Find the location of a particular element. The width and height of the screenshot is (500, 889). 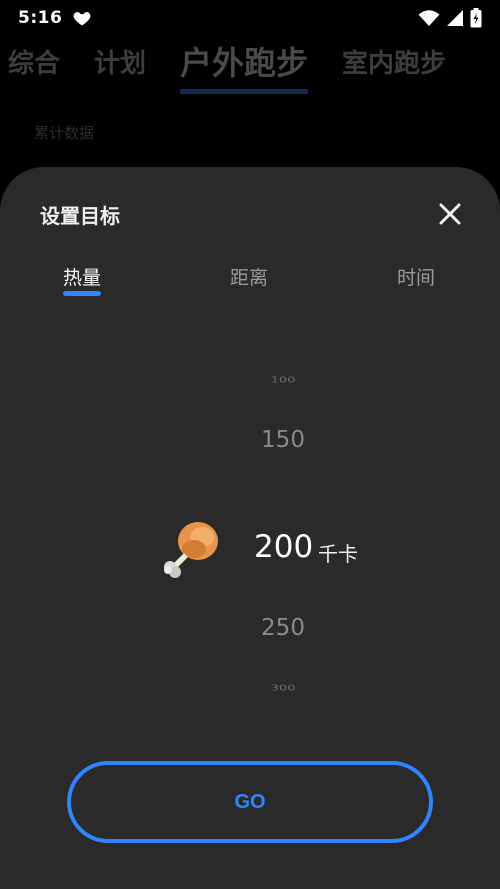

close-icon is located at coordinates (450, 214).